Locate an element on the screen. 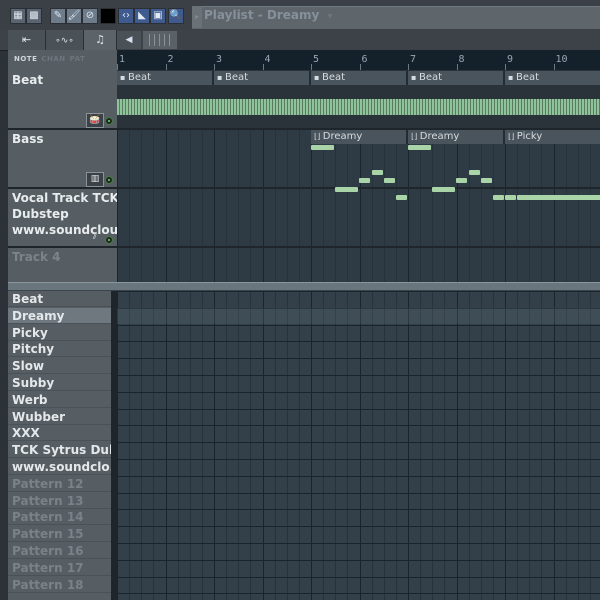  tab-playlist: ⇤ is located at coordinates (27, 40).